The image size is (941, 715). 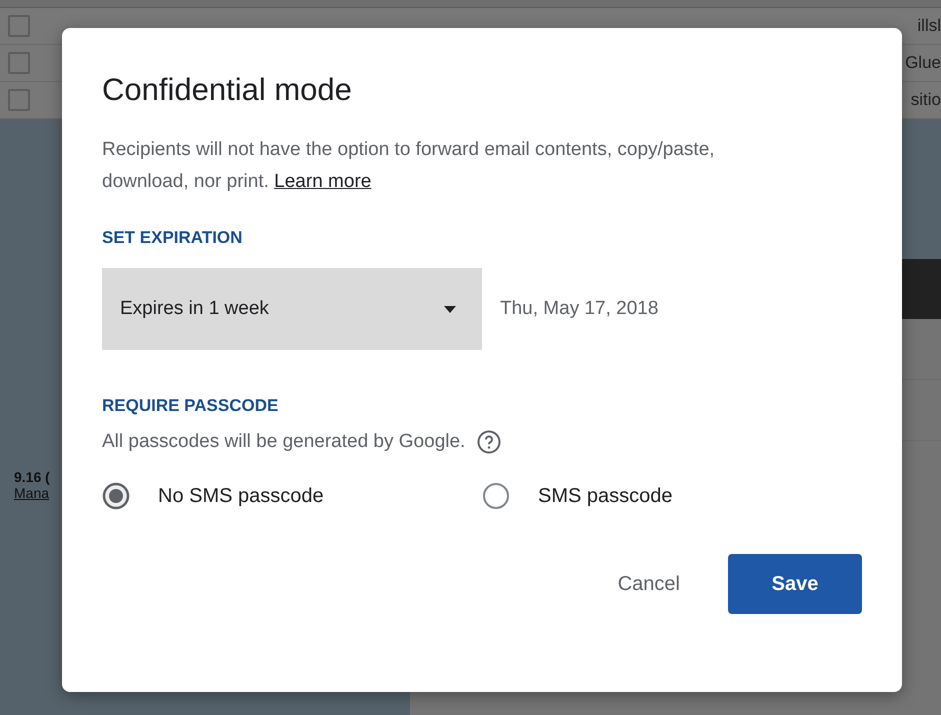 I want to click on dialog-title: Confidential mode, so click(x=227, y=90).